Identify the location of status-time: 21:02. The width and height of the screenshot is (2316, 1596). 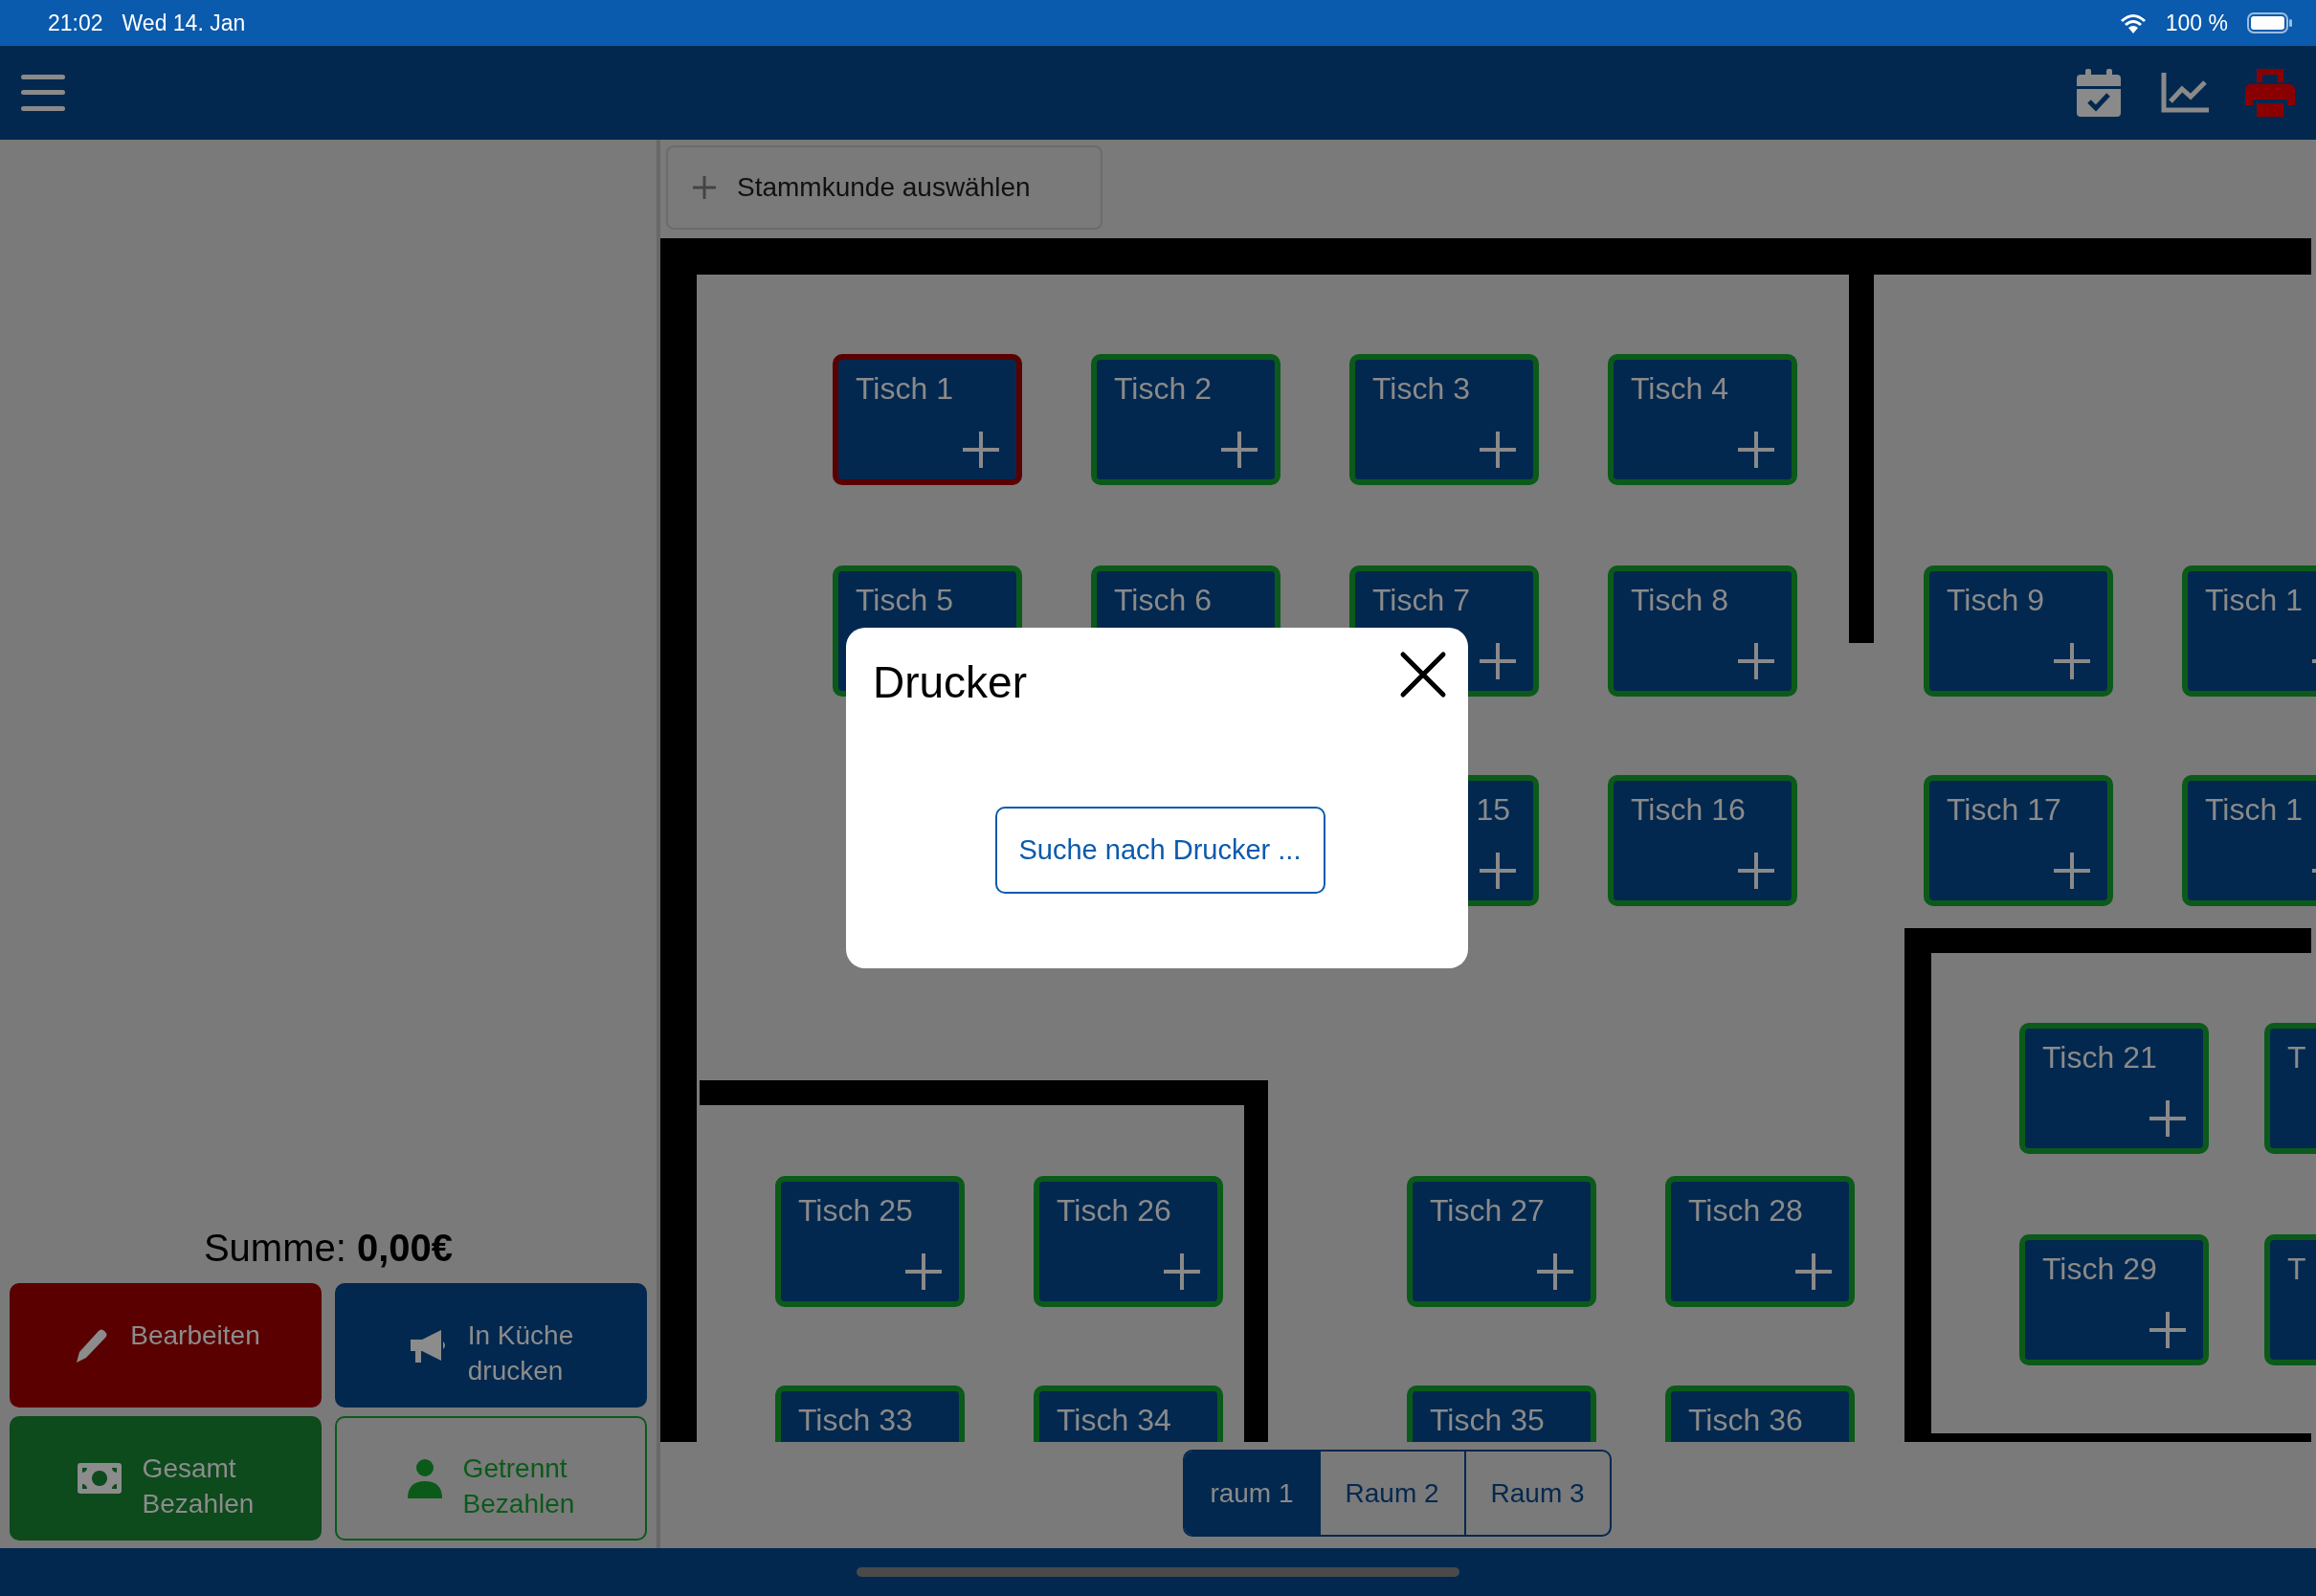
(76, 23).